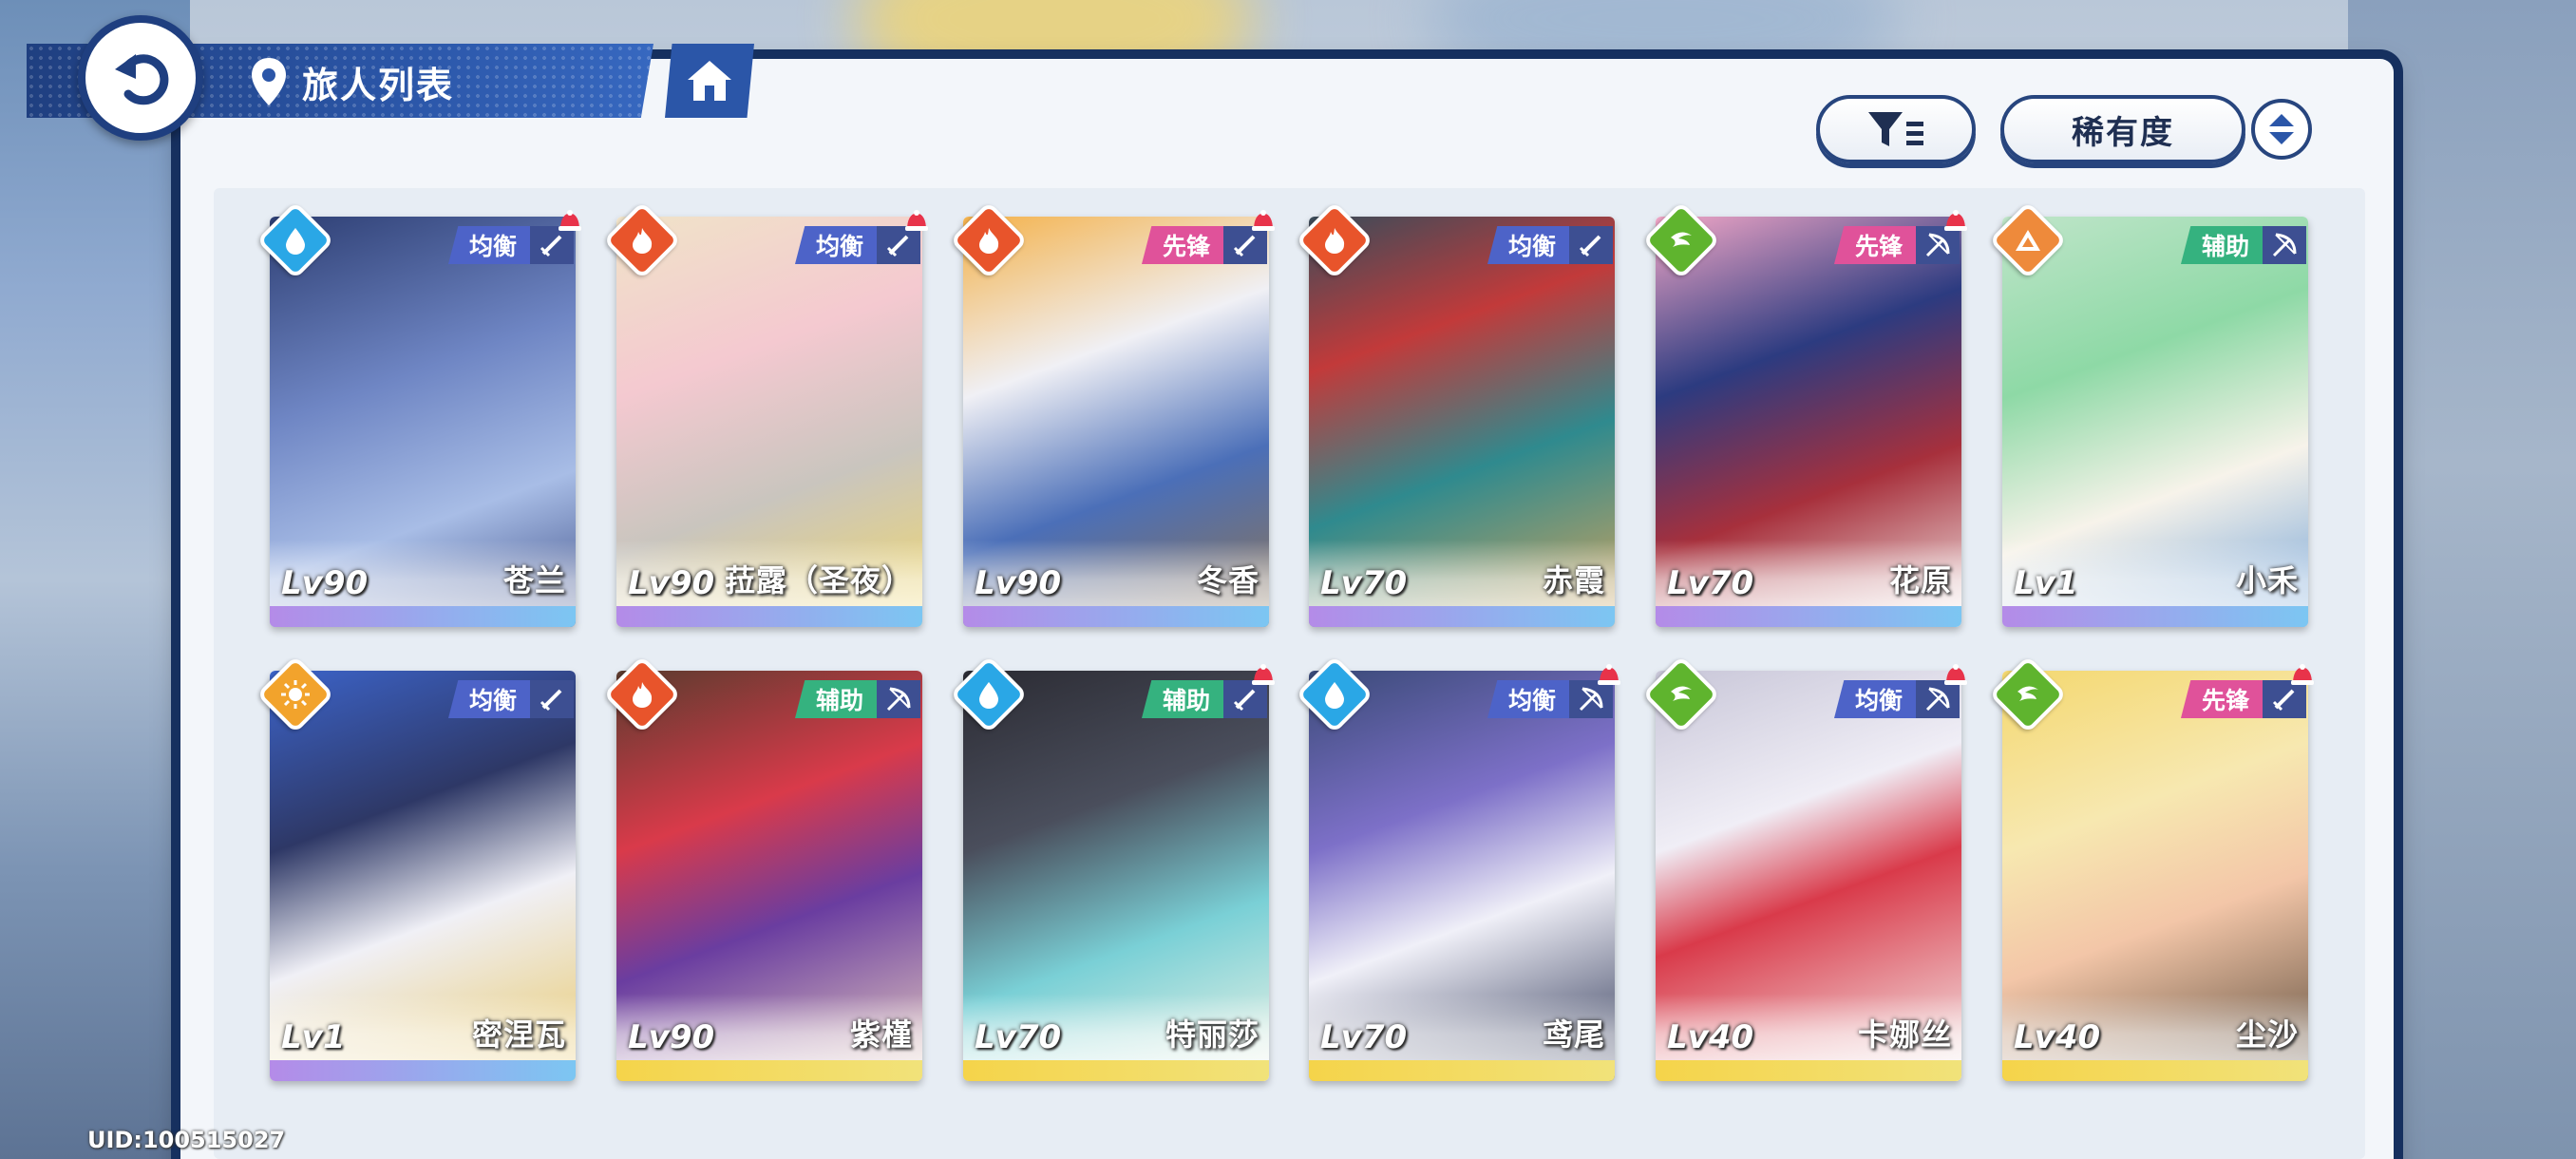  Describe the element at coordinates (1808, 422) in the screenshot. I see `character-card: Lv70 花原 先锋` at that location.